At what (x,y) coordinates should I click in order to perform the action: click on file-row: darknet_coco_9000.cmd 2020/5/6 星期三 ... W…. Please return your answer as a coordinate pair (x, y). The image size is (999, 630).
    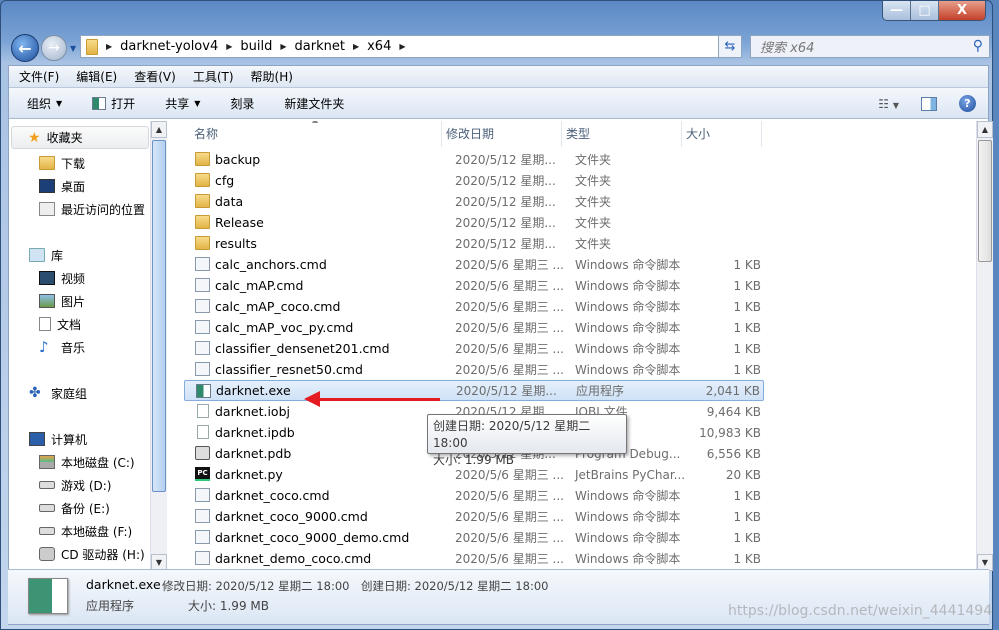
    Looking at the image, I should click on (474, 516).